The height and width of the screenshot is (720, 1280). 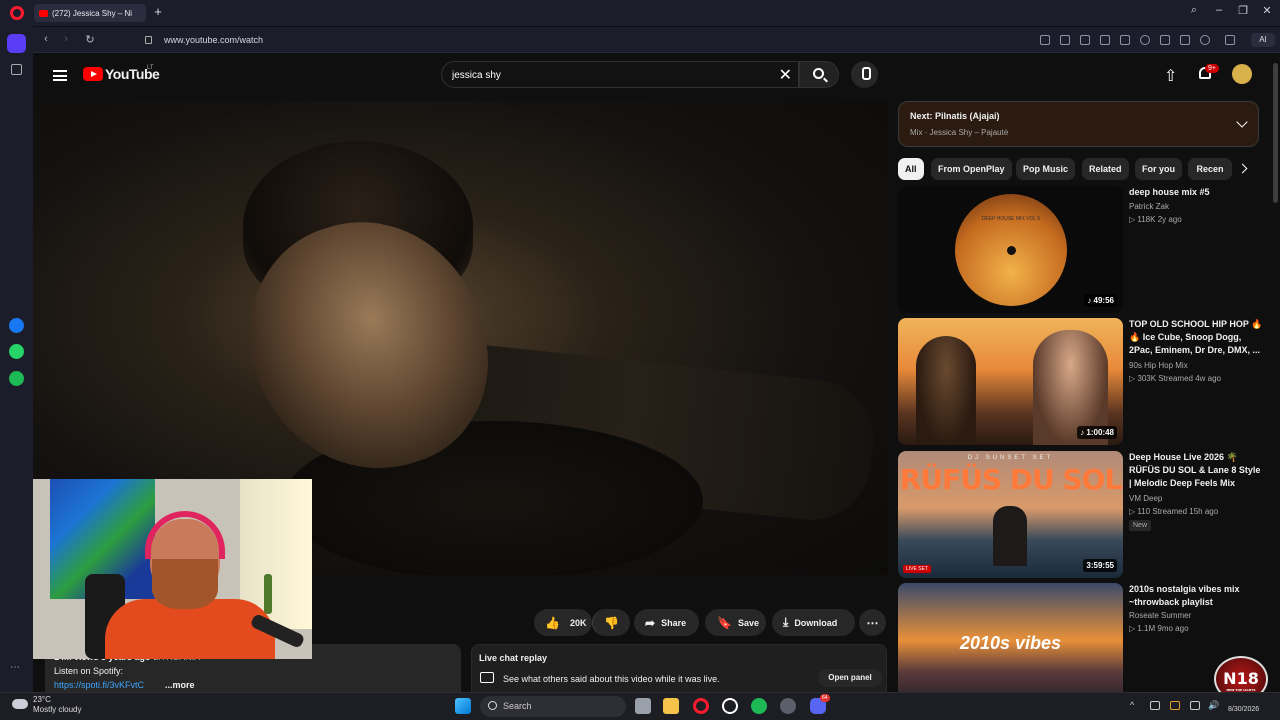 I want to click on video-duration: ♪ 49:56, so click(x=1100, y=300).